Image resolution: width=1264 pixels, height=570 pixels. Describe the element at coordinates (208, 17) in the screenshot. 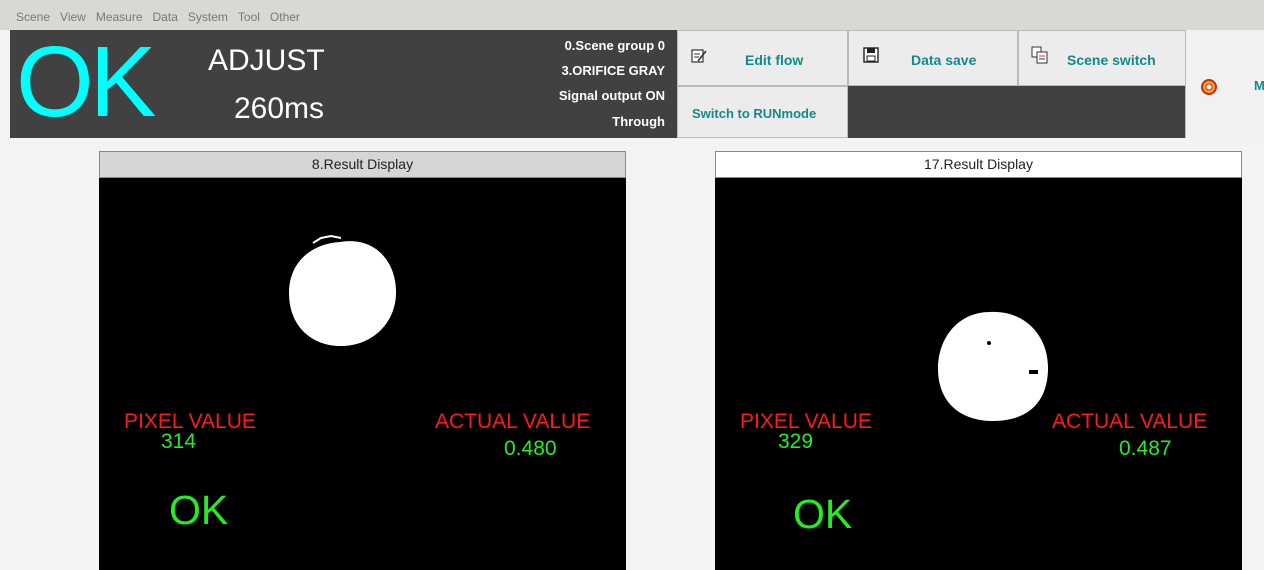

I see `menu-system: System` at that location.